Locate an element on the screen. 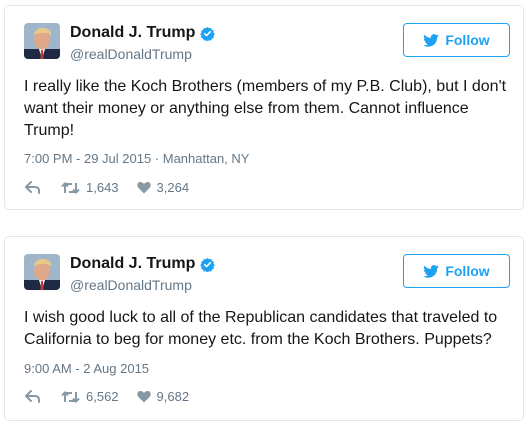 This screenshot has width=532, height=425. retweet-button: 6,562 is located at coordinates (90, 396).